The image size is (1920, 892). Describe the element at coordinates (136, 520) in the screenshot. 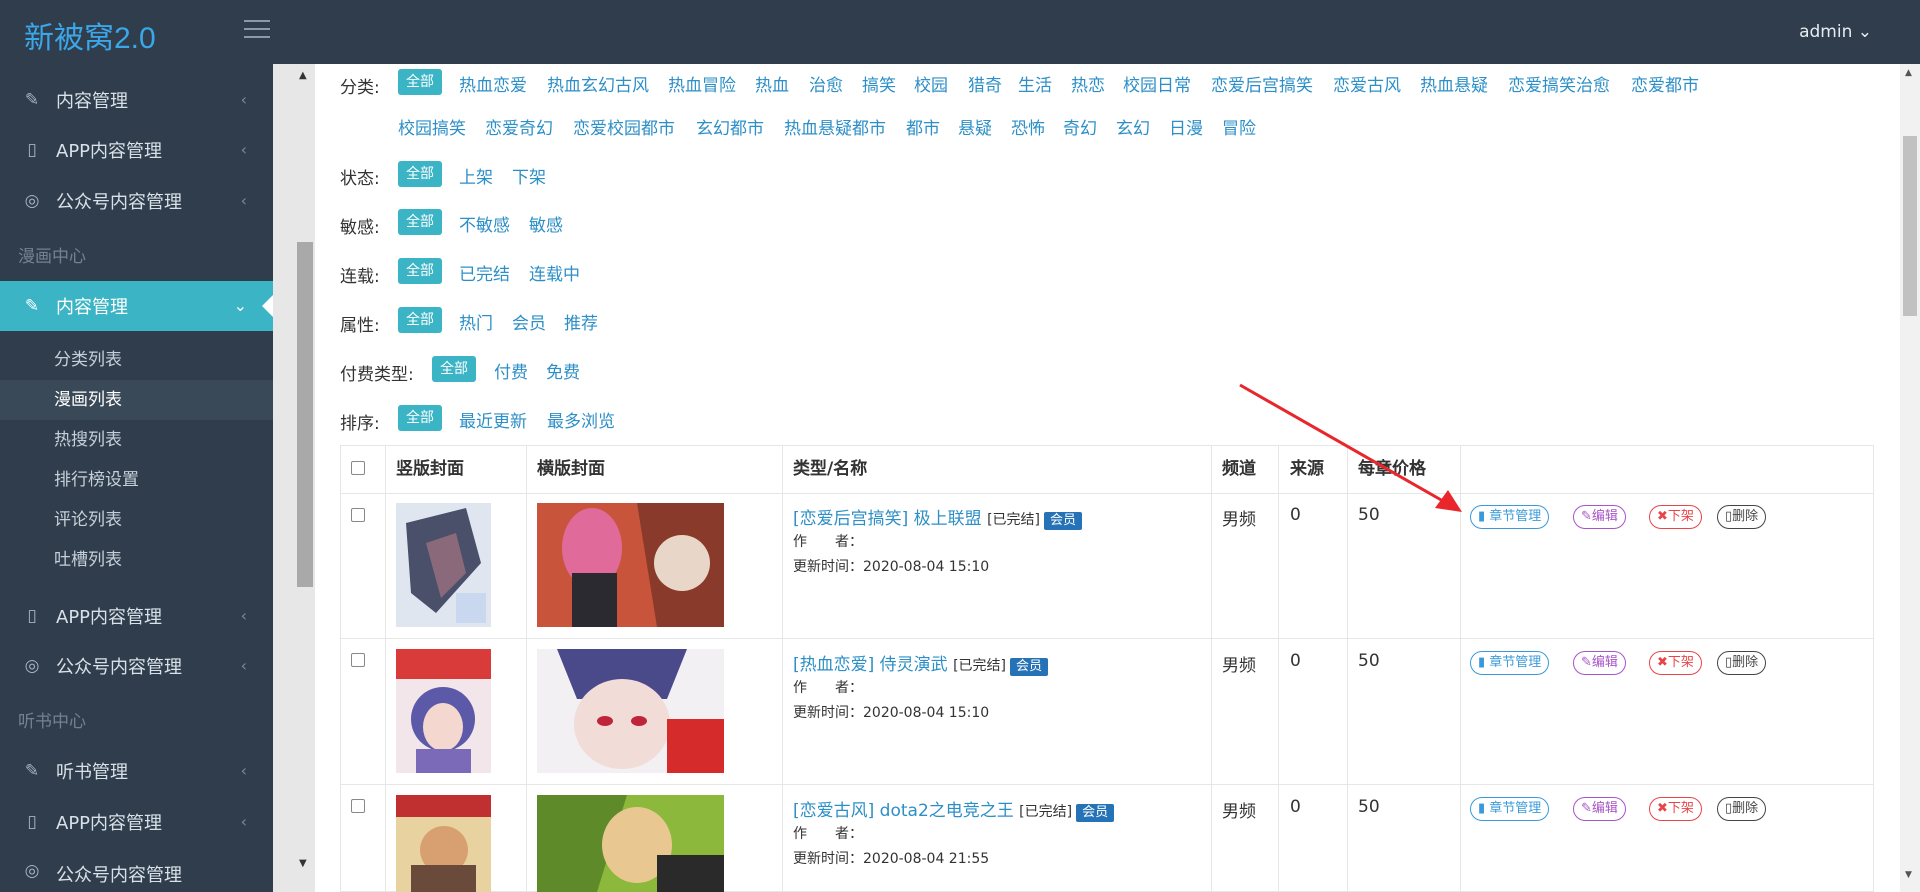

I see `sidebar-sub-comments: 评论列表` at that location.